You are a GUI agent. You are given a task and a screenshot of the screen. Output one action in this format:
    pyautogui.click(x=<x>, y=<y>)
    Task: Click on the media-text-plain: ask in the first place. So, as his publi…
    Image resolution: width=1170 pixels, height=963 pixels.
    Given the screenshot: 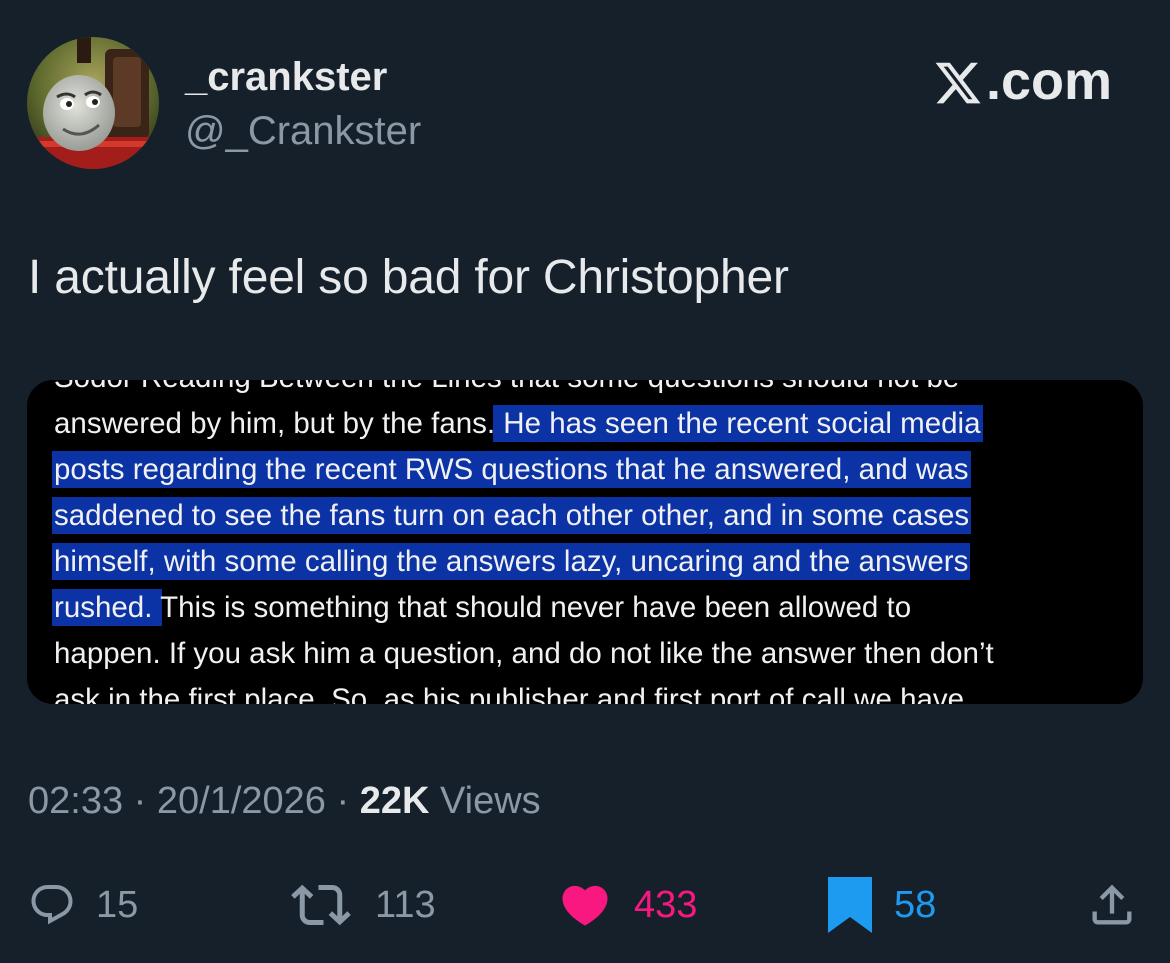 What is the action you would take?
    pyautogui.click(x=509, y=693)
    